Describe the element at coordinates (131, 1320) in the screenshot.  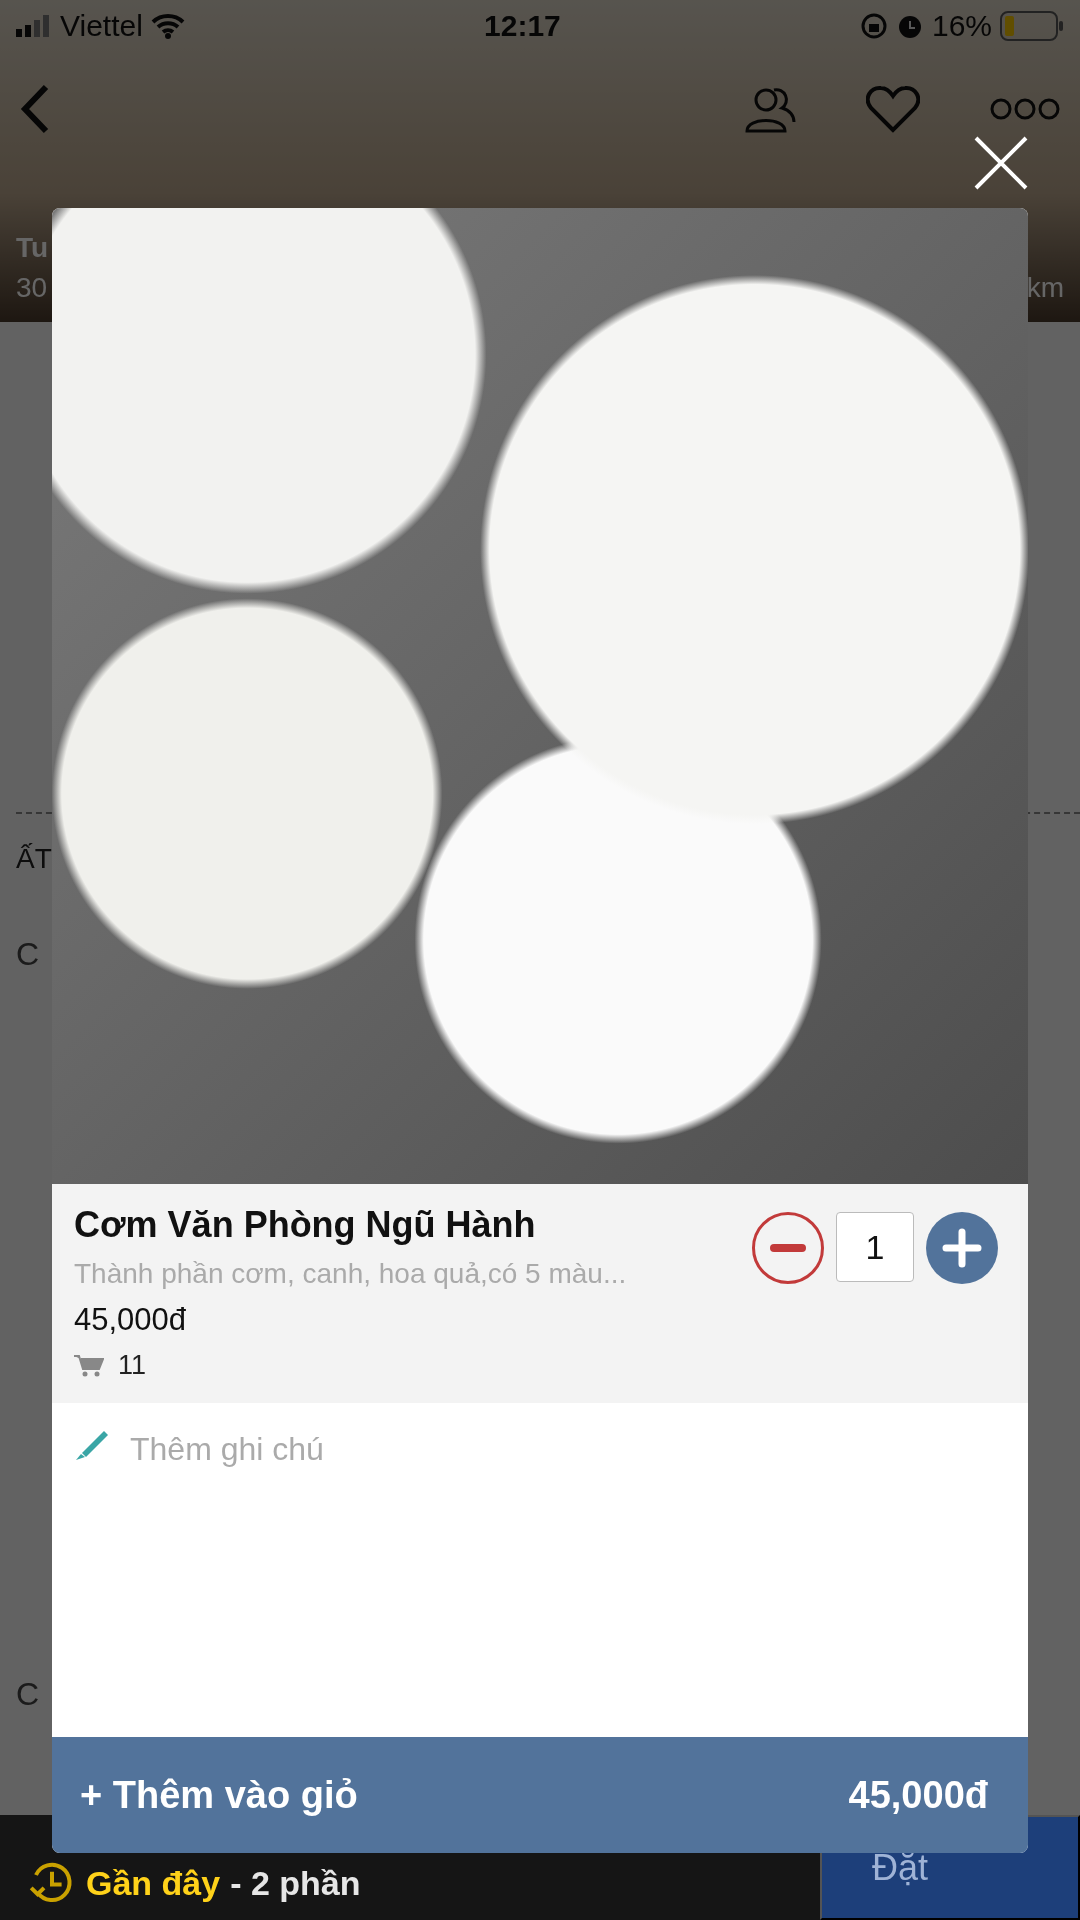
I see `dish-price: 45,000đ` at that location.